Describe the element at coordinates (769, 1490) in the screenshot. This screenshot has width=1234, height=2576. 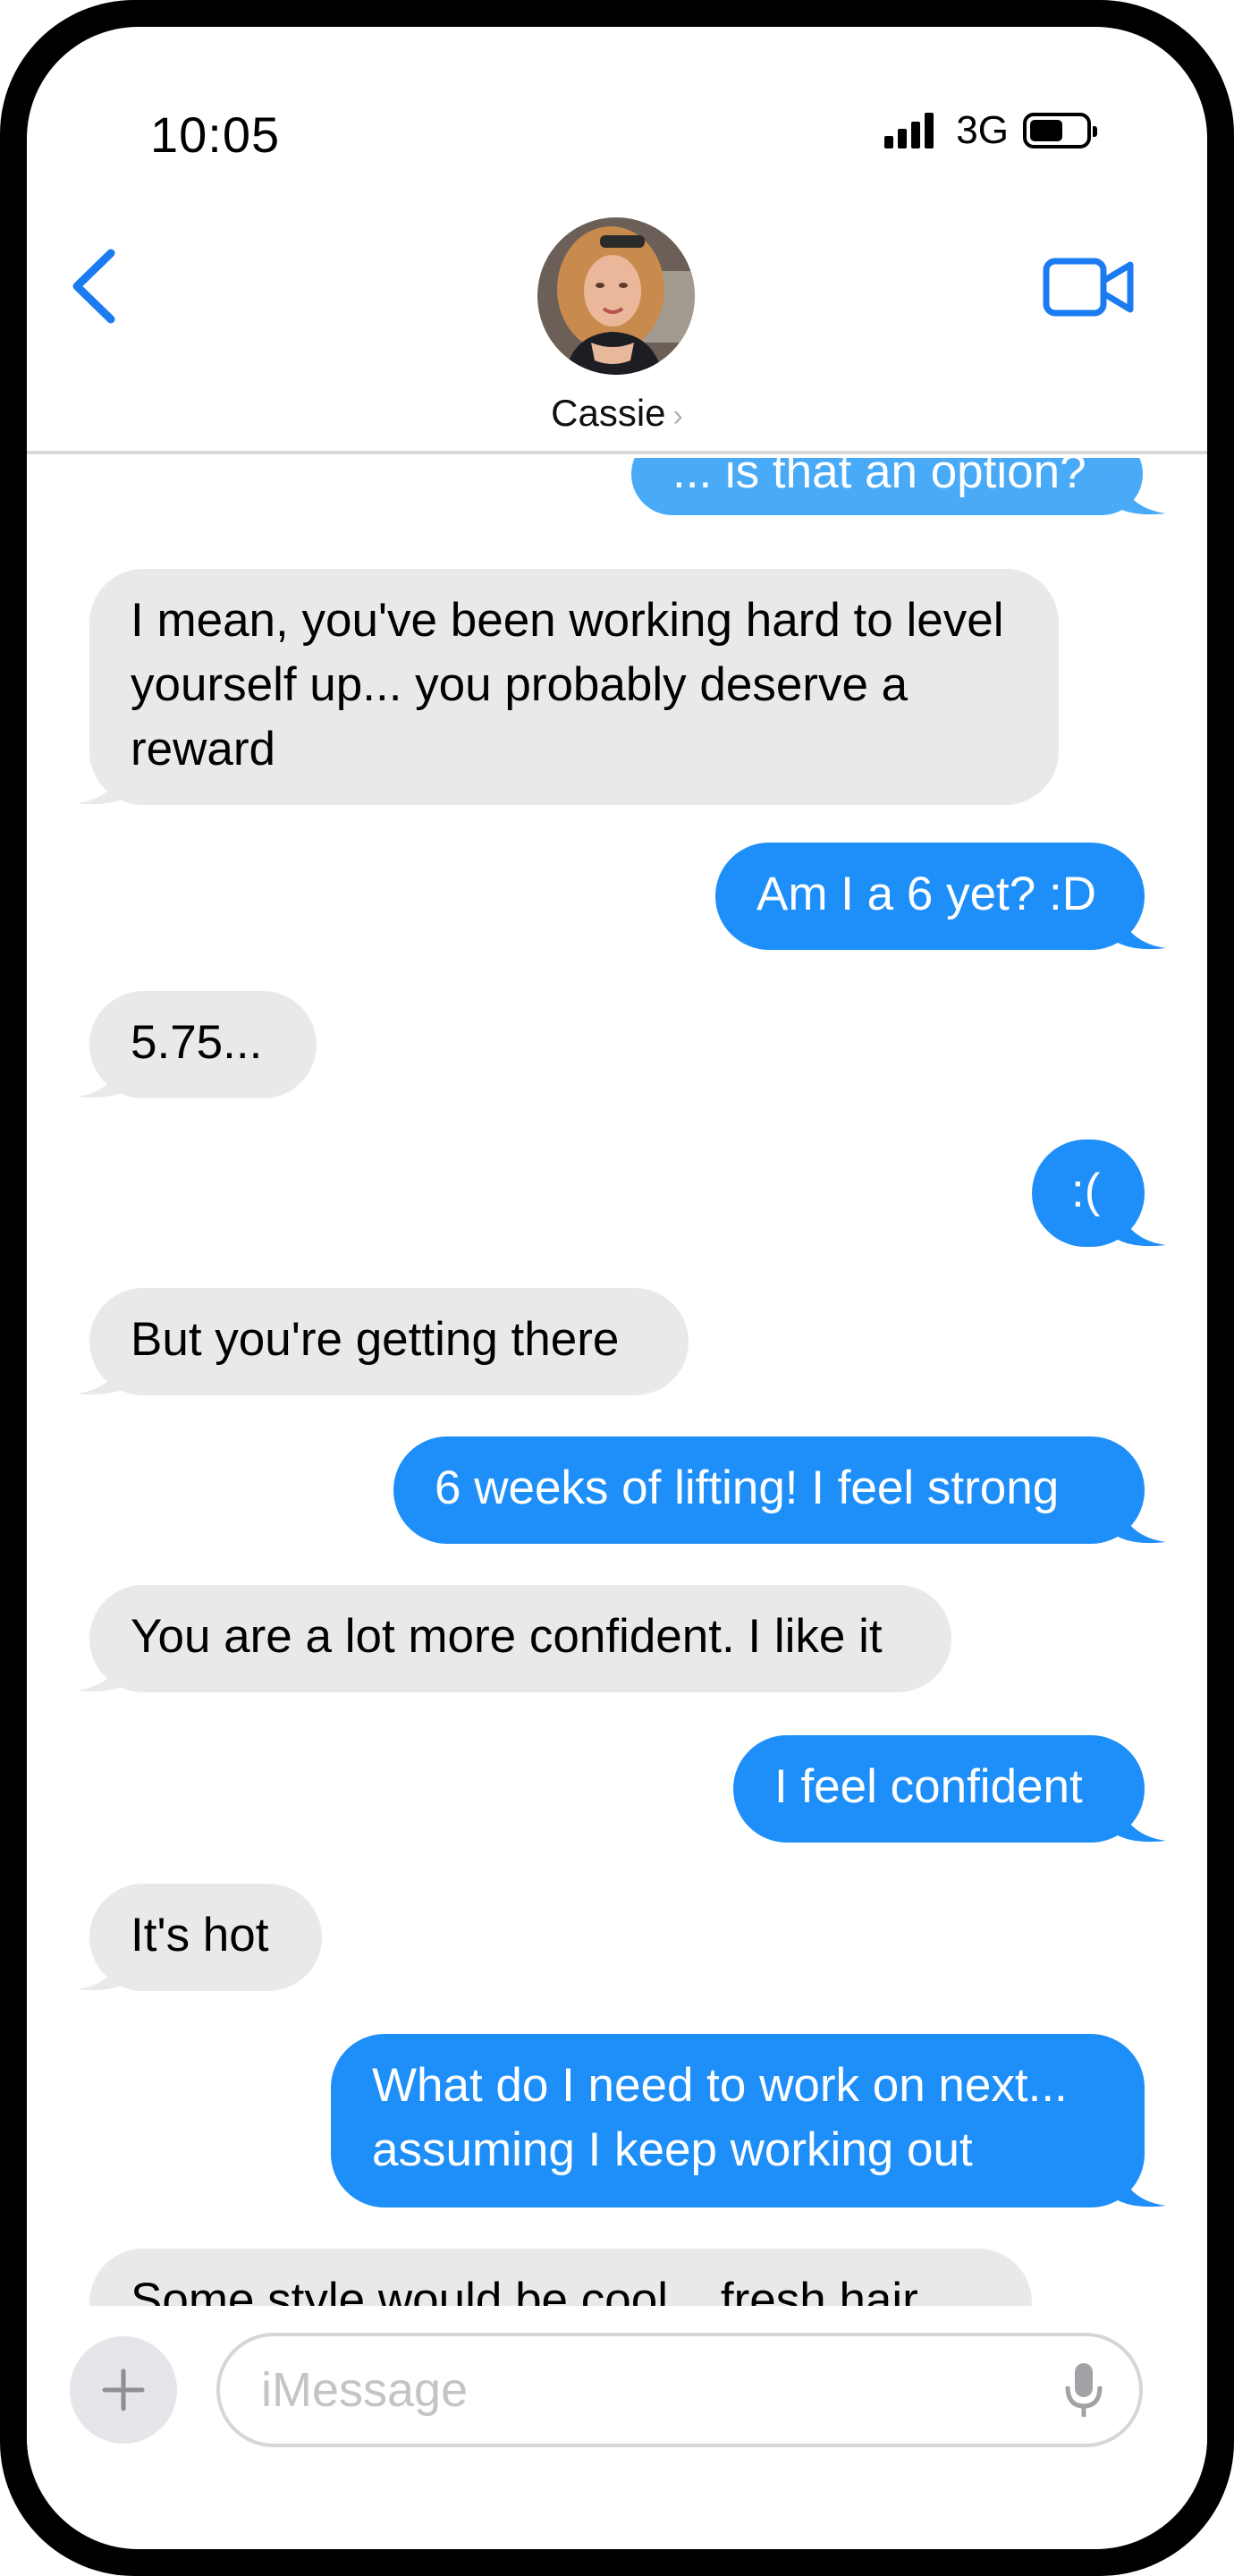
I see `message-bubble-outgoing: 6 weeks of lifting! I feel strong` at that location.